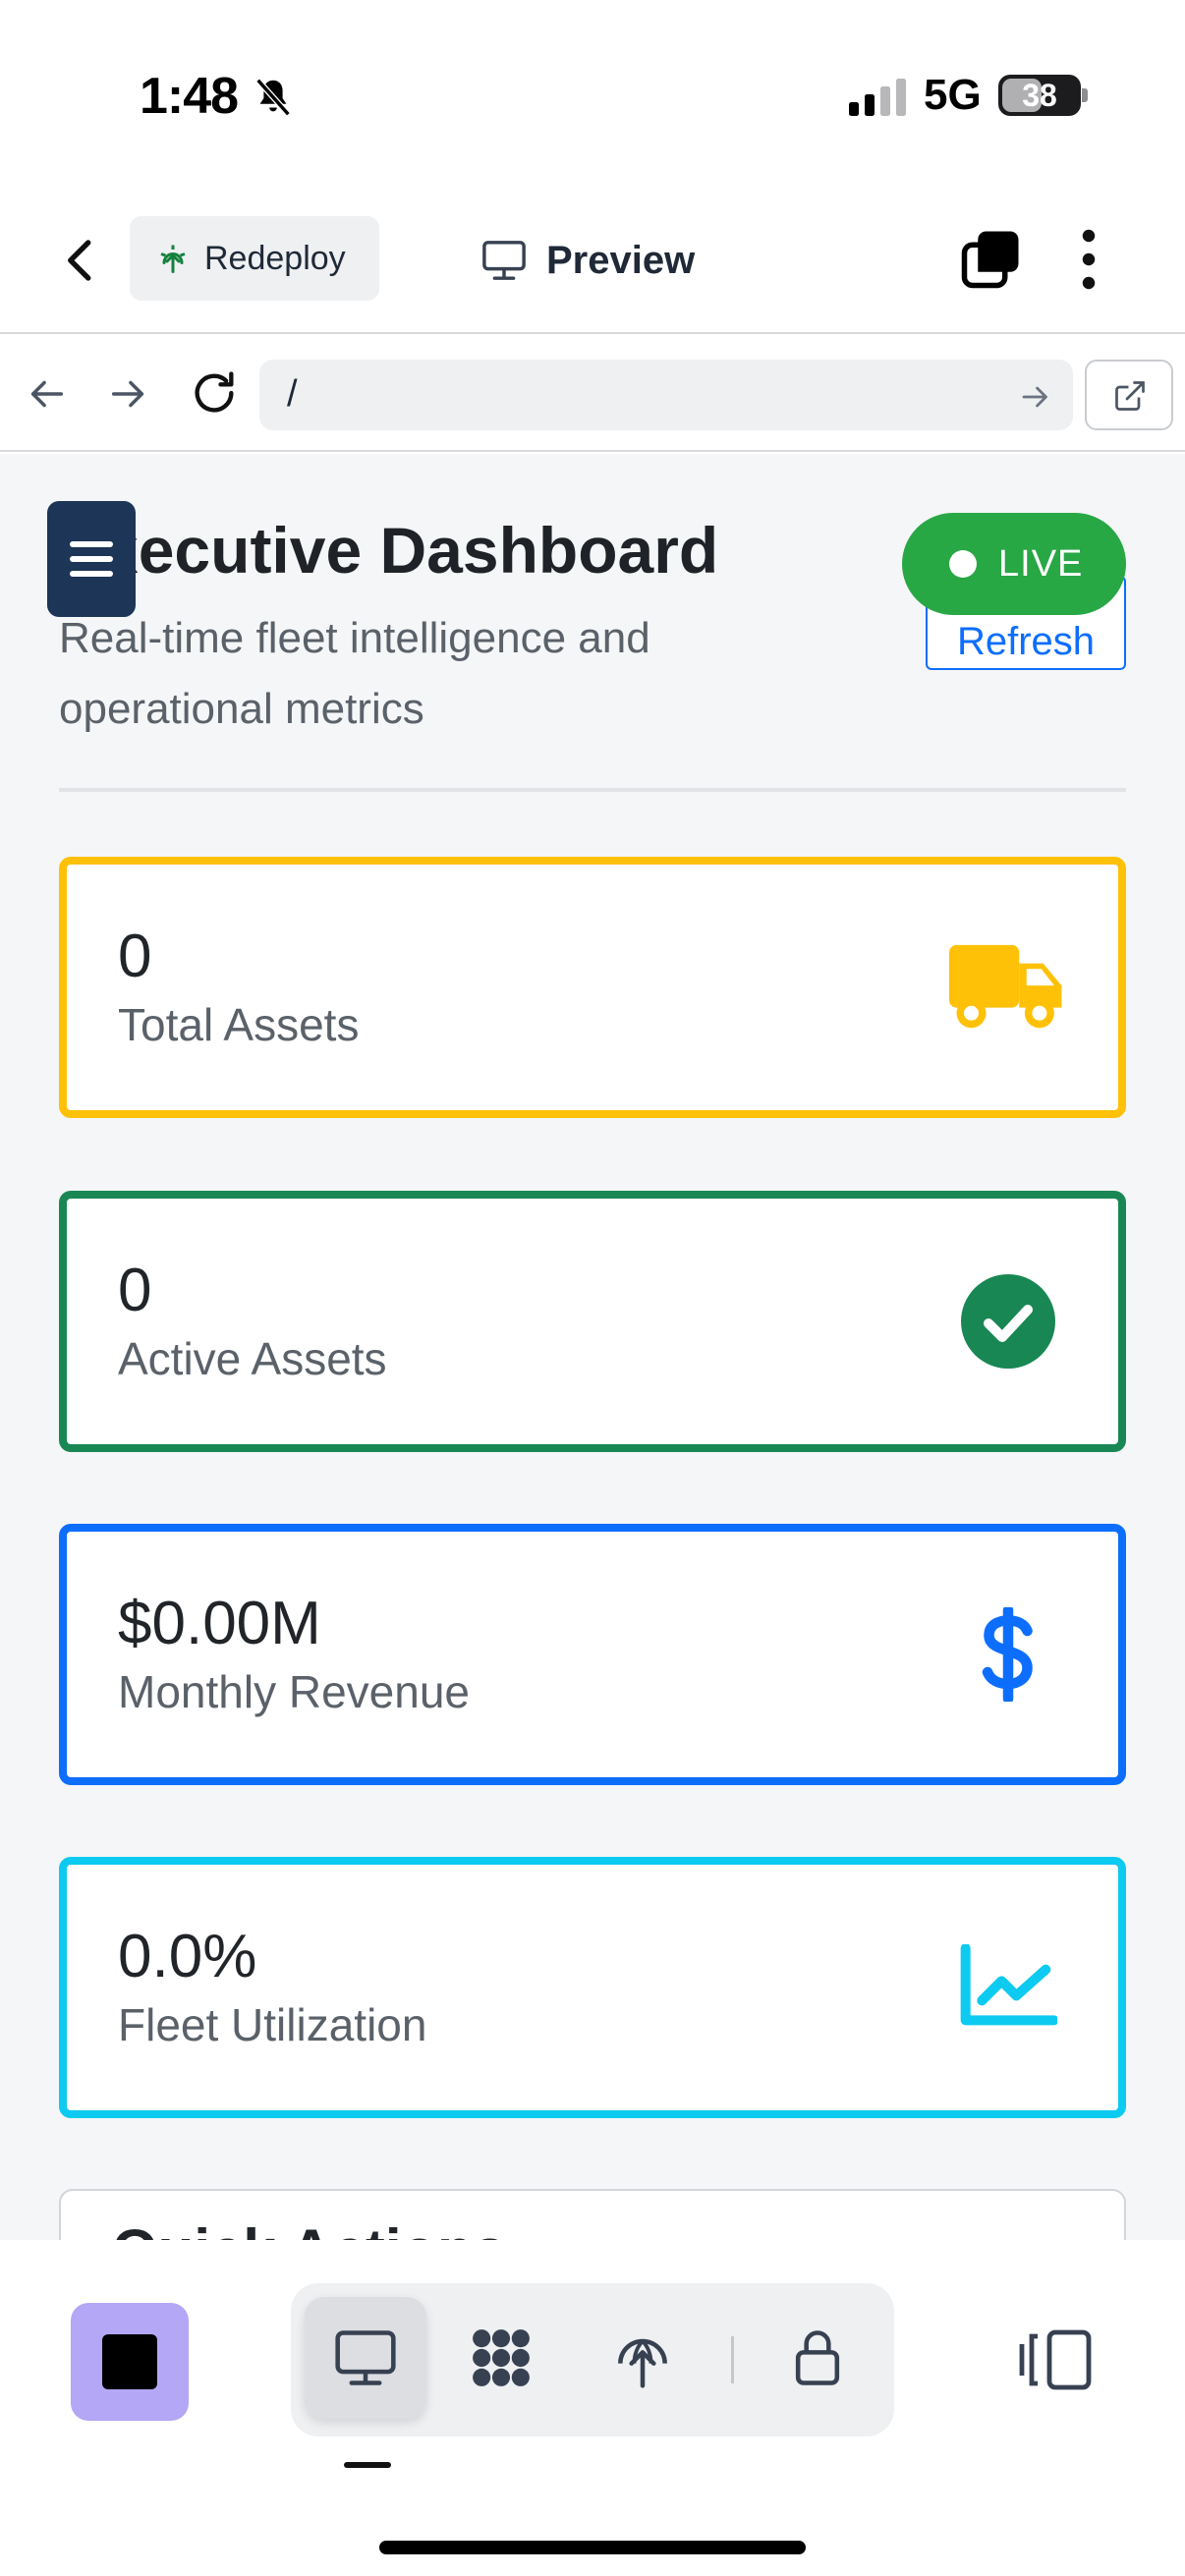  What do you see at coordinates (592, 2547) in the screenshot?
I see `home-indicator` at bounding box center [592, 2547].